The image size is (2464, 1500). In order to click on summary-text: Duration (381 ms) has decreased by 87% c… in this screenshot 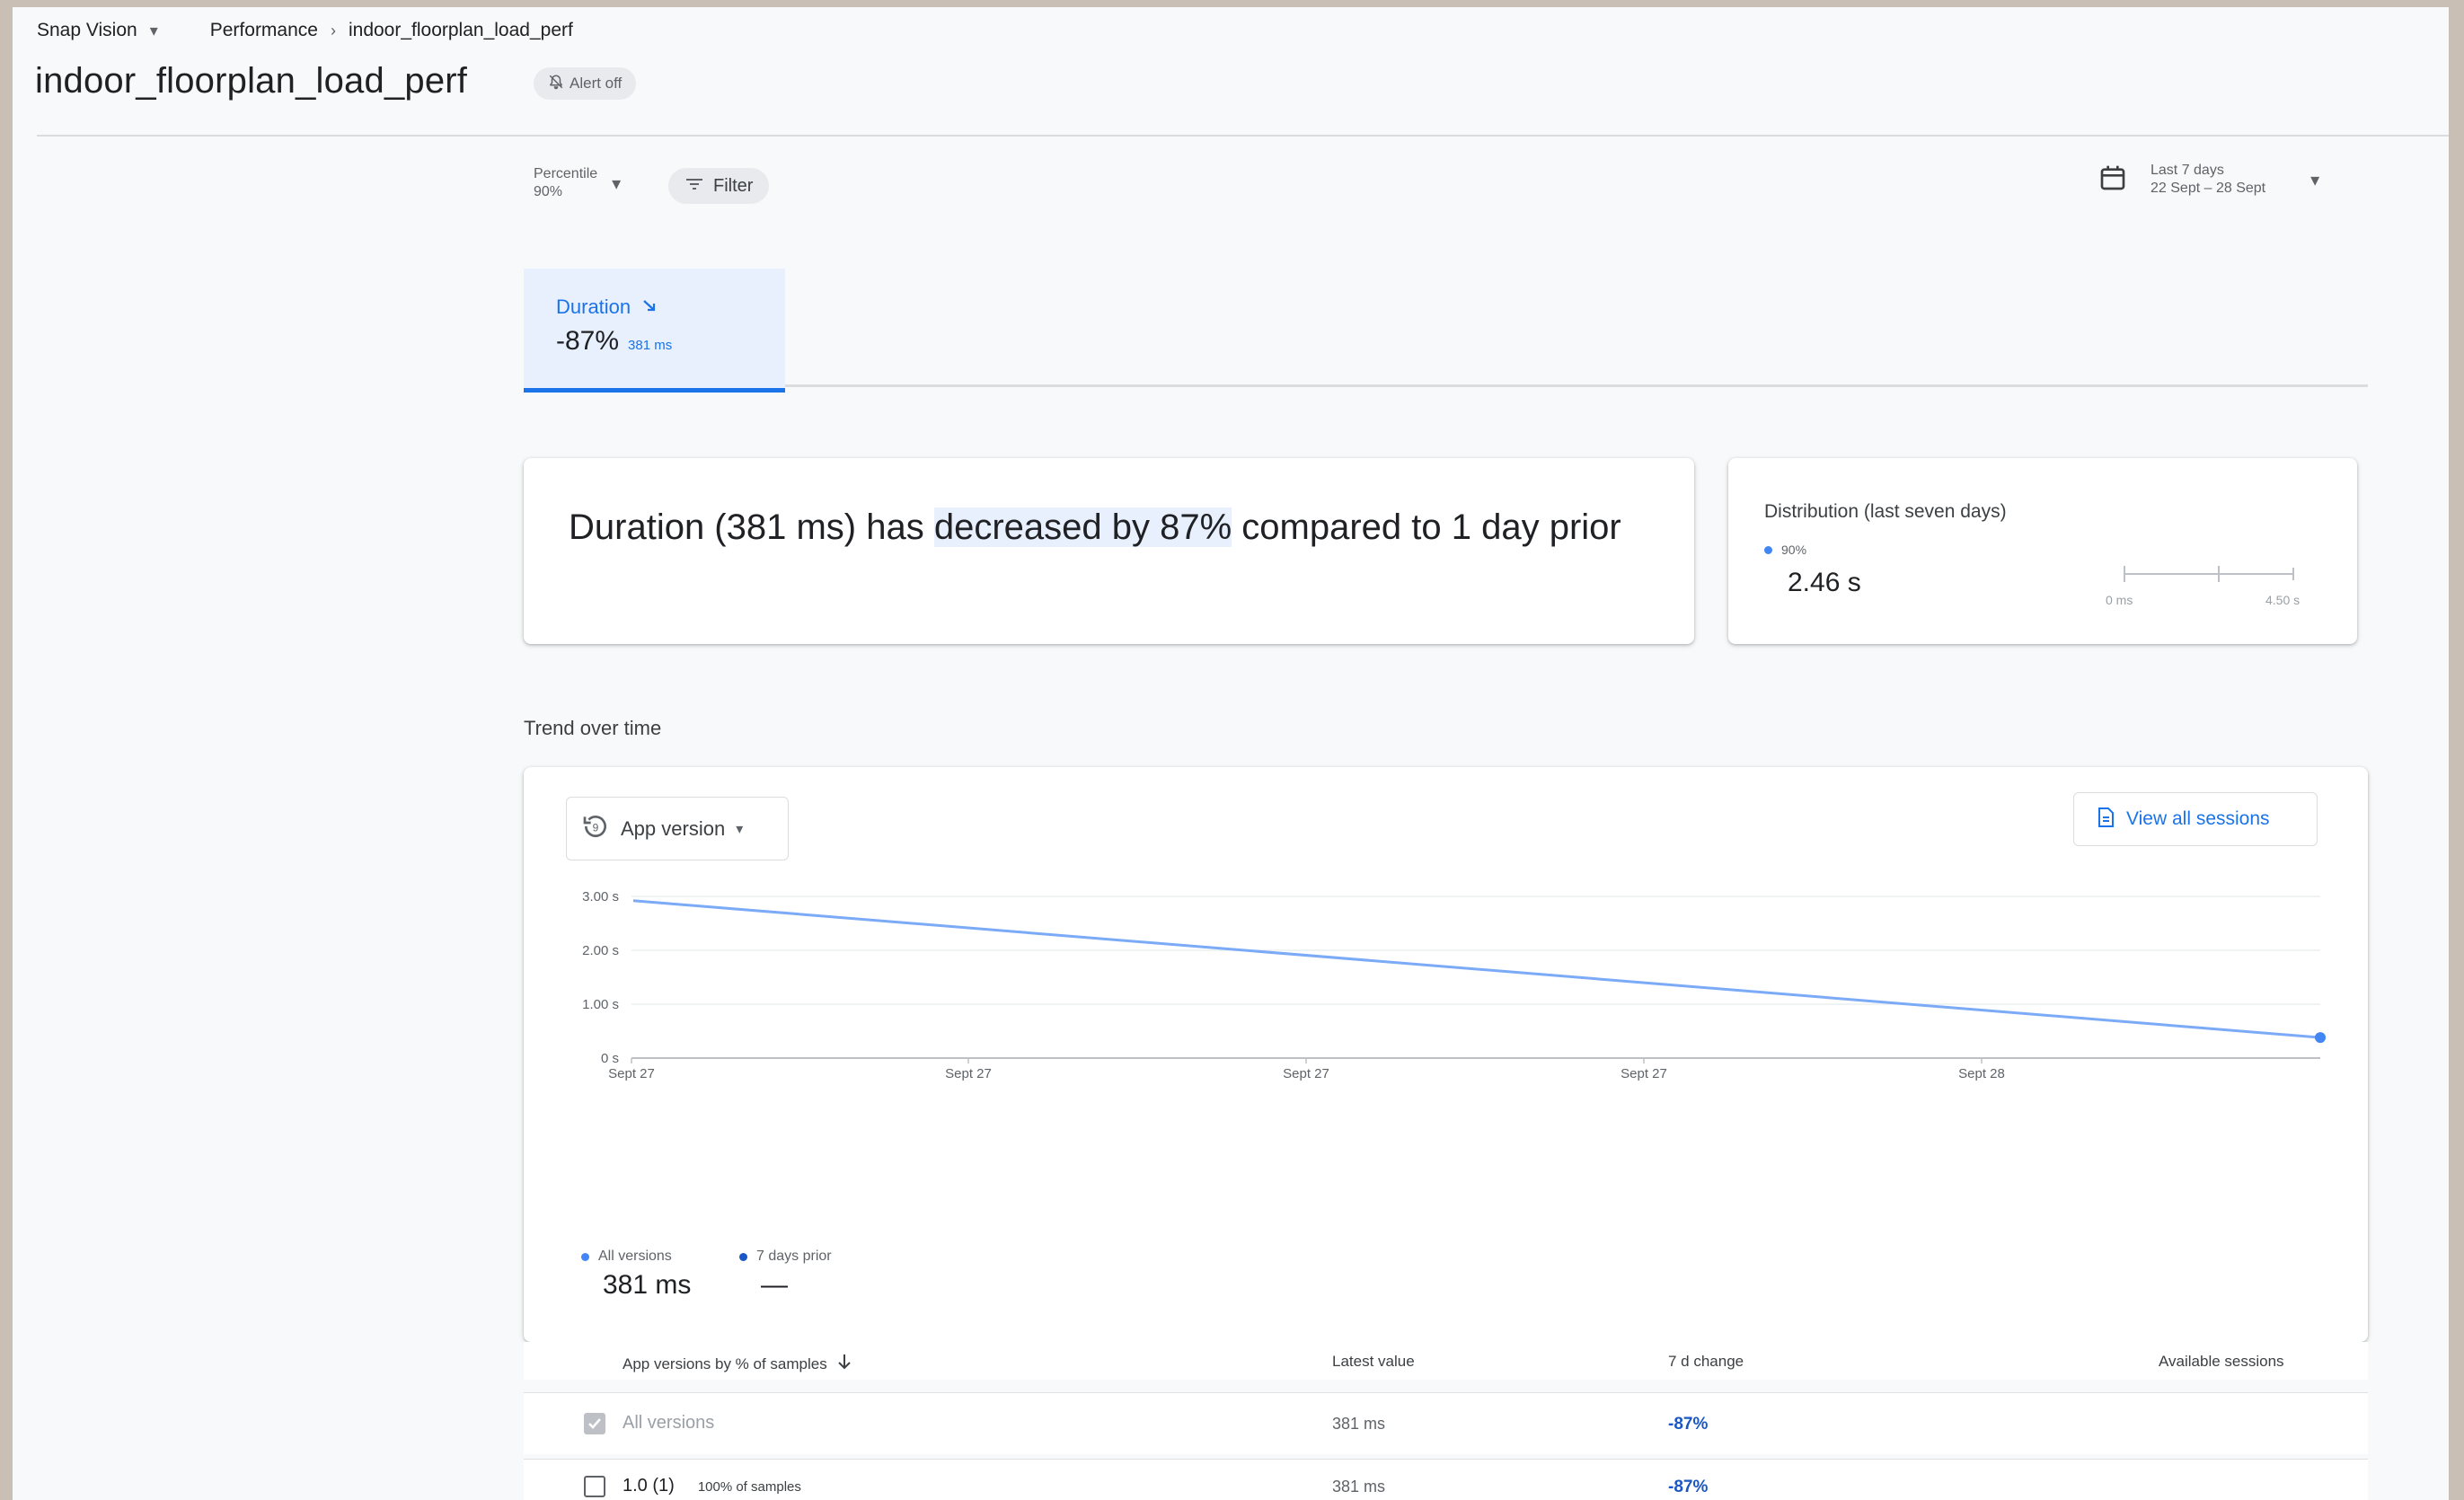, I will do `click(1117, 527)`.